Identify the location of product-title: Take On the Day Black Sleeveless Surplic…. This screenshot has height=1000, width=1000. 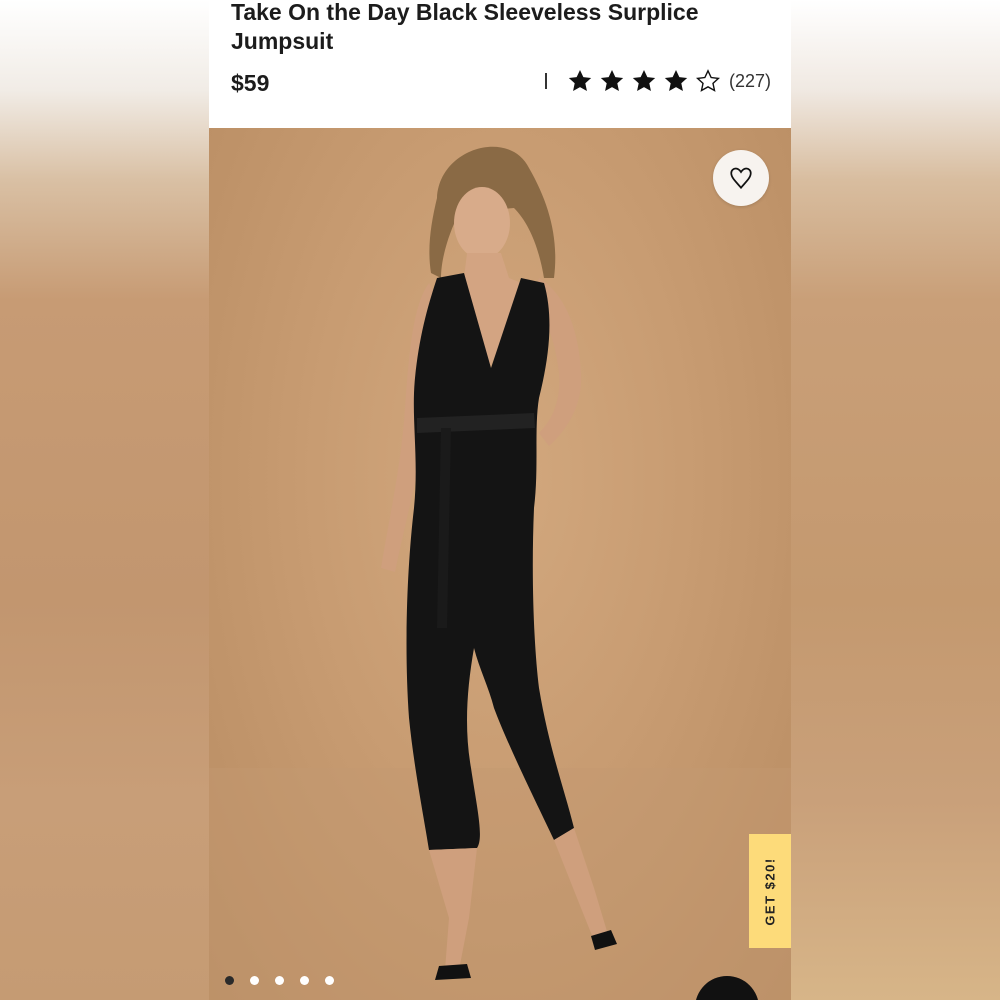
(465, 27).